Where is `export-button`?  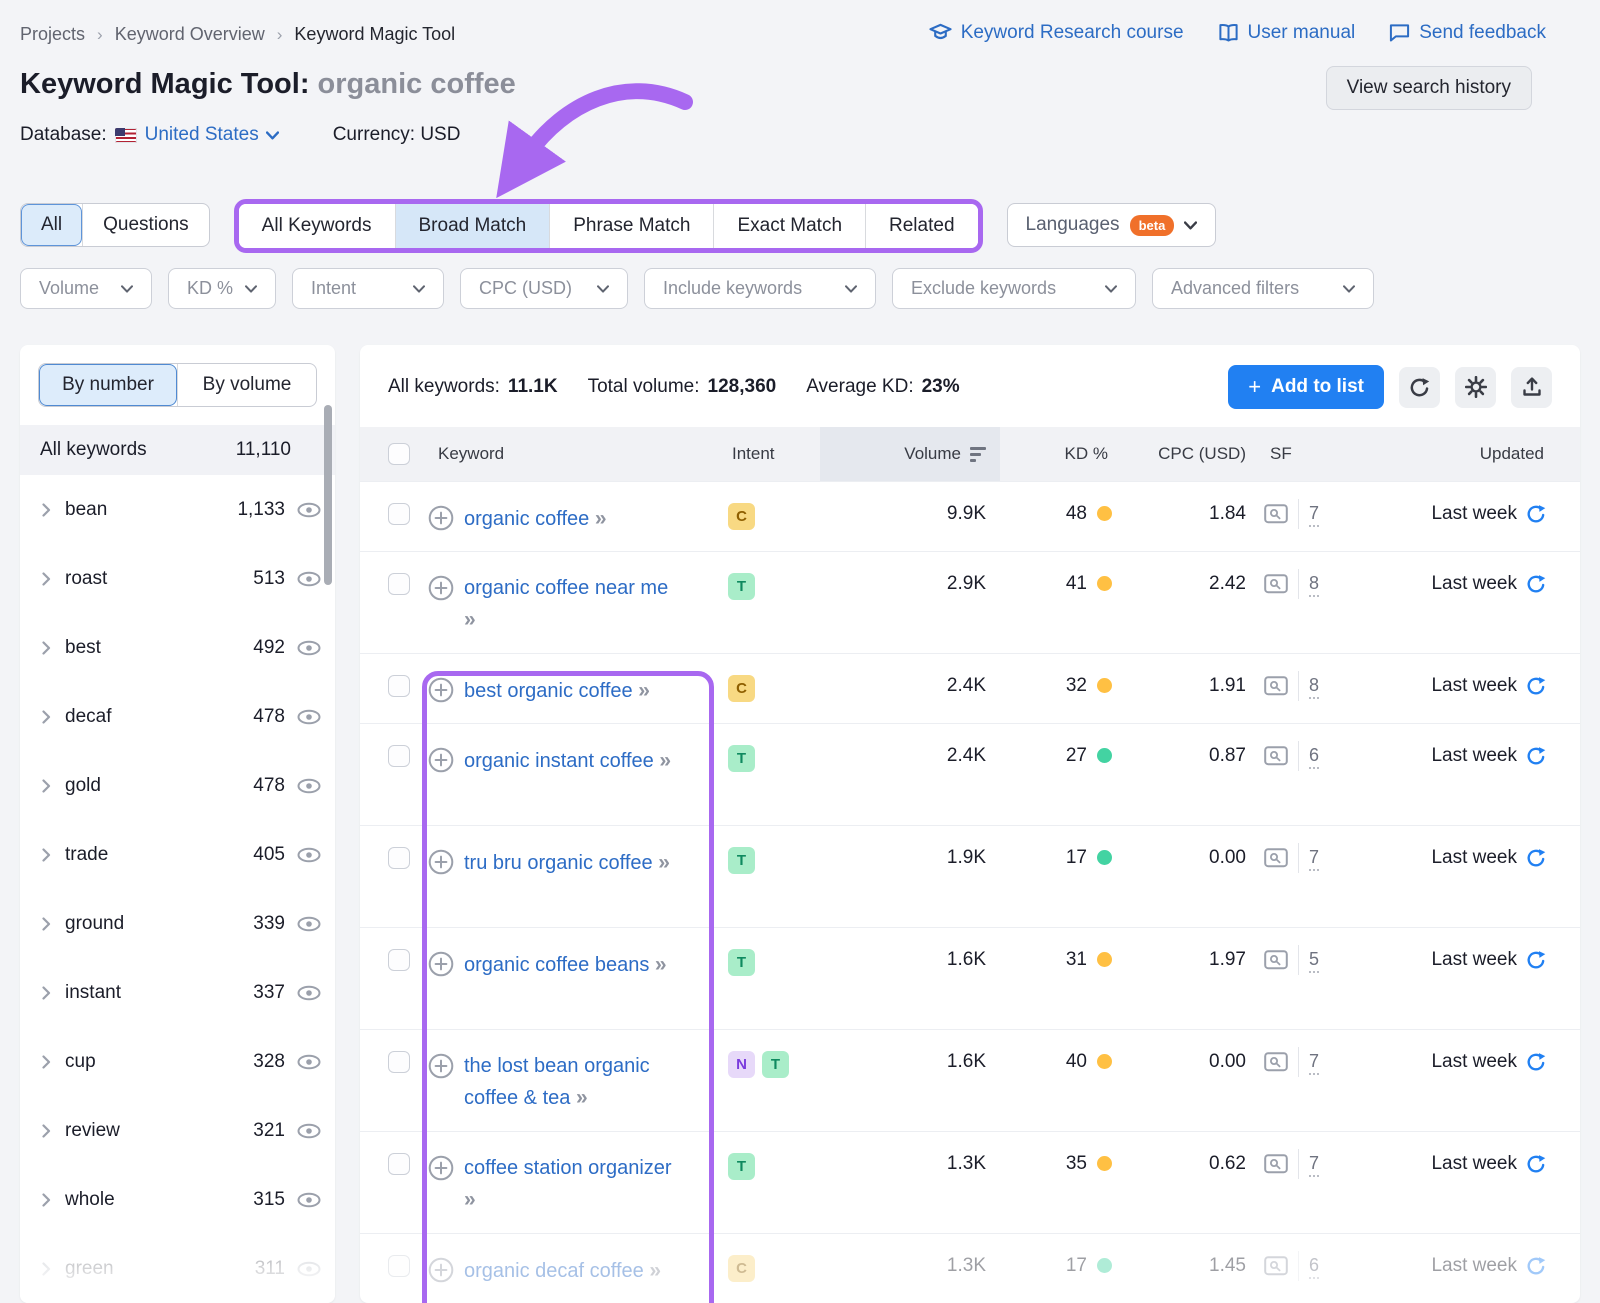
export-button is located at coordinates (1531, 387).